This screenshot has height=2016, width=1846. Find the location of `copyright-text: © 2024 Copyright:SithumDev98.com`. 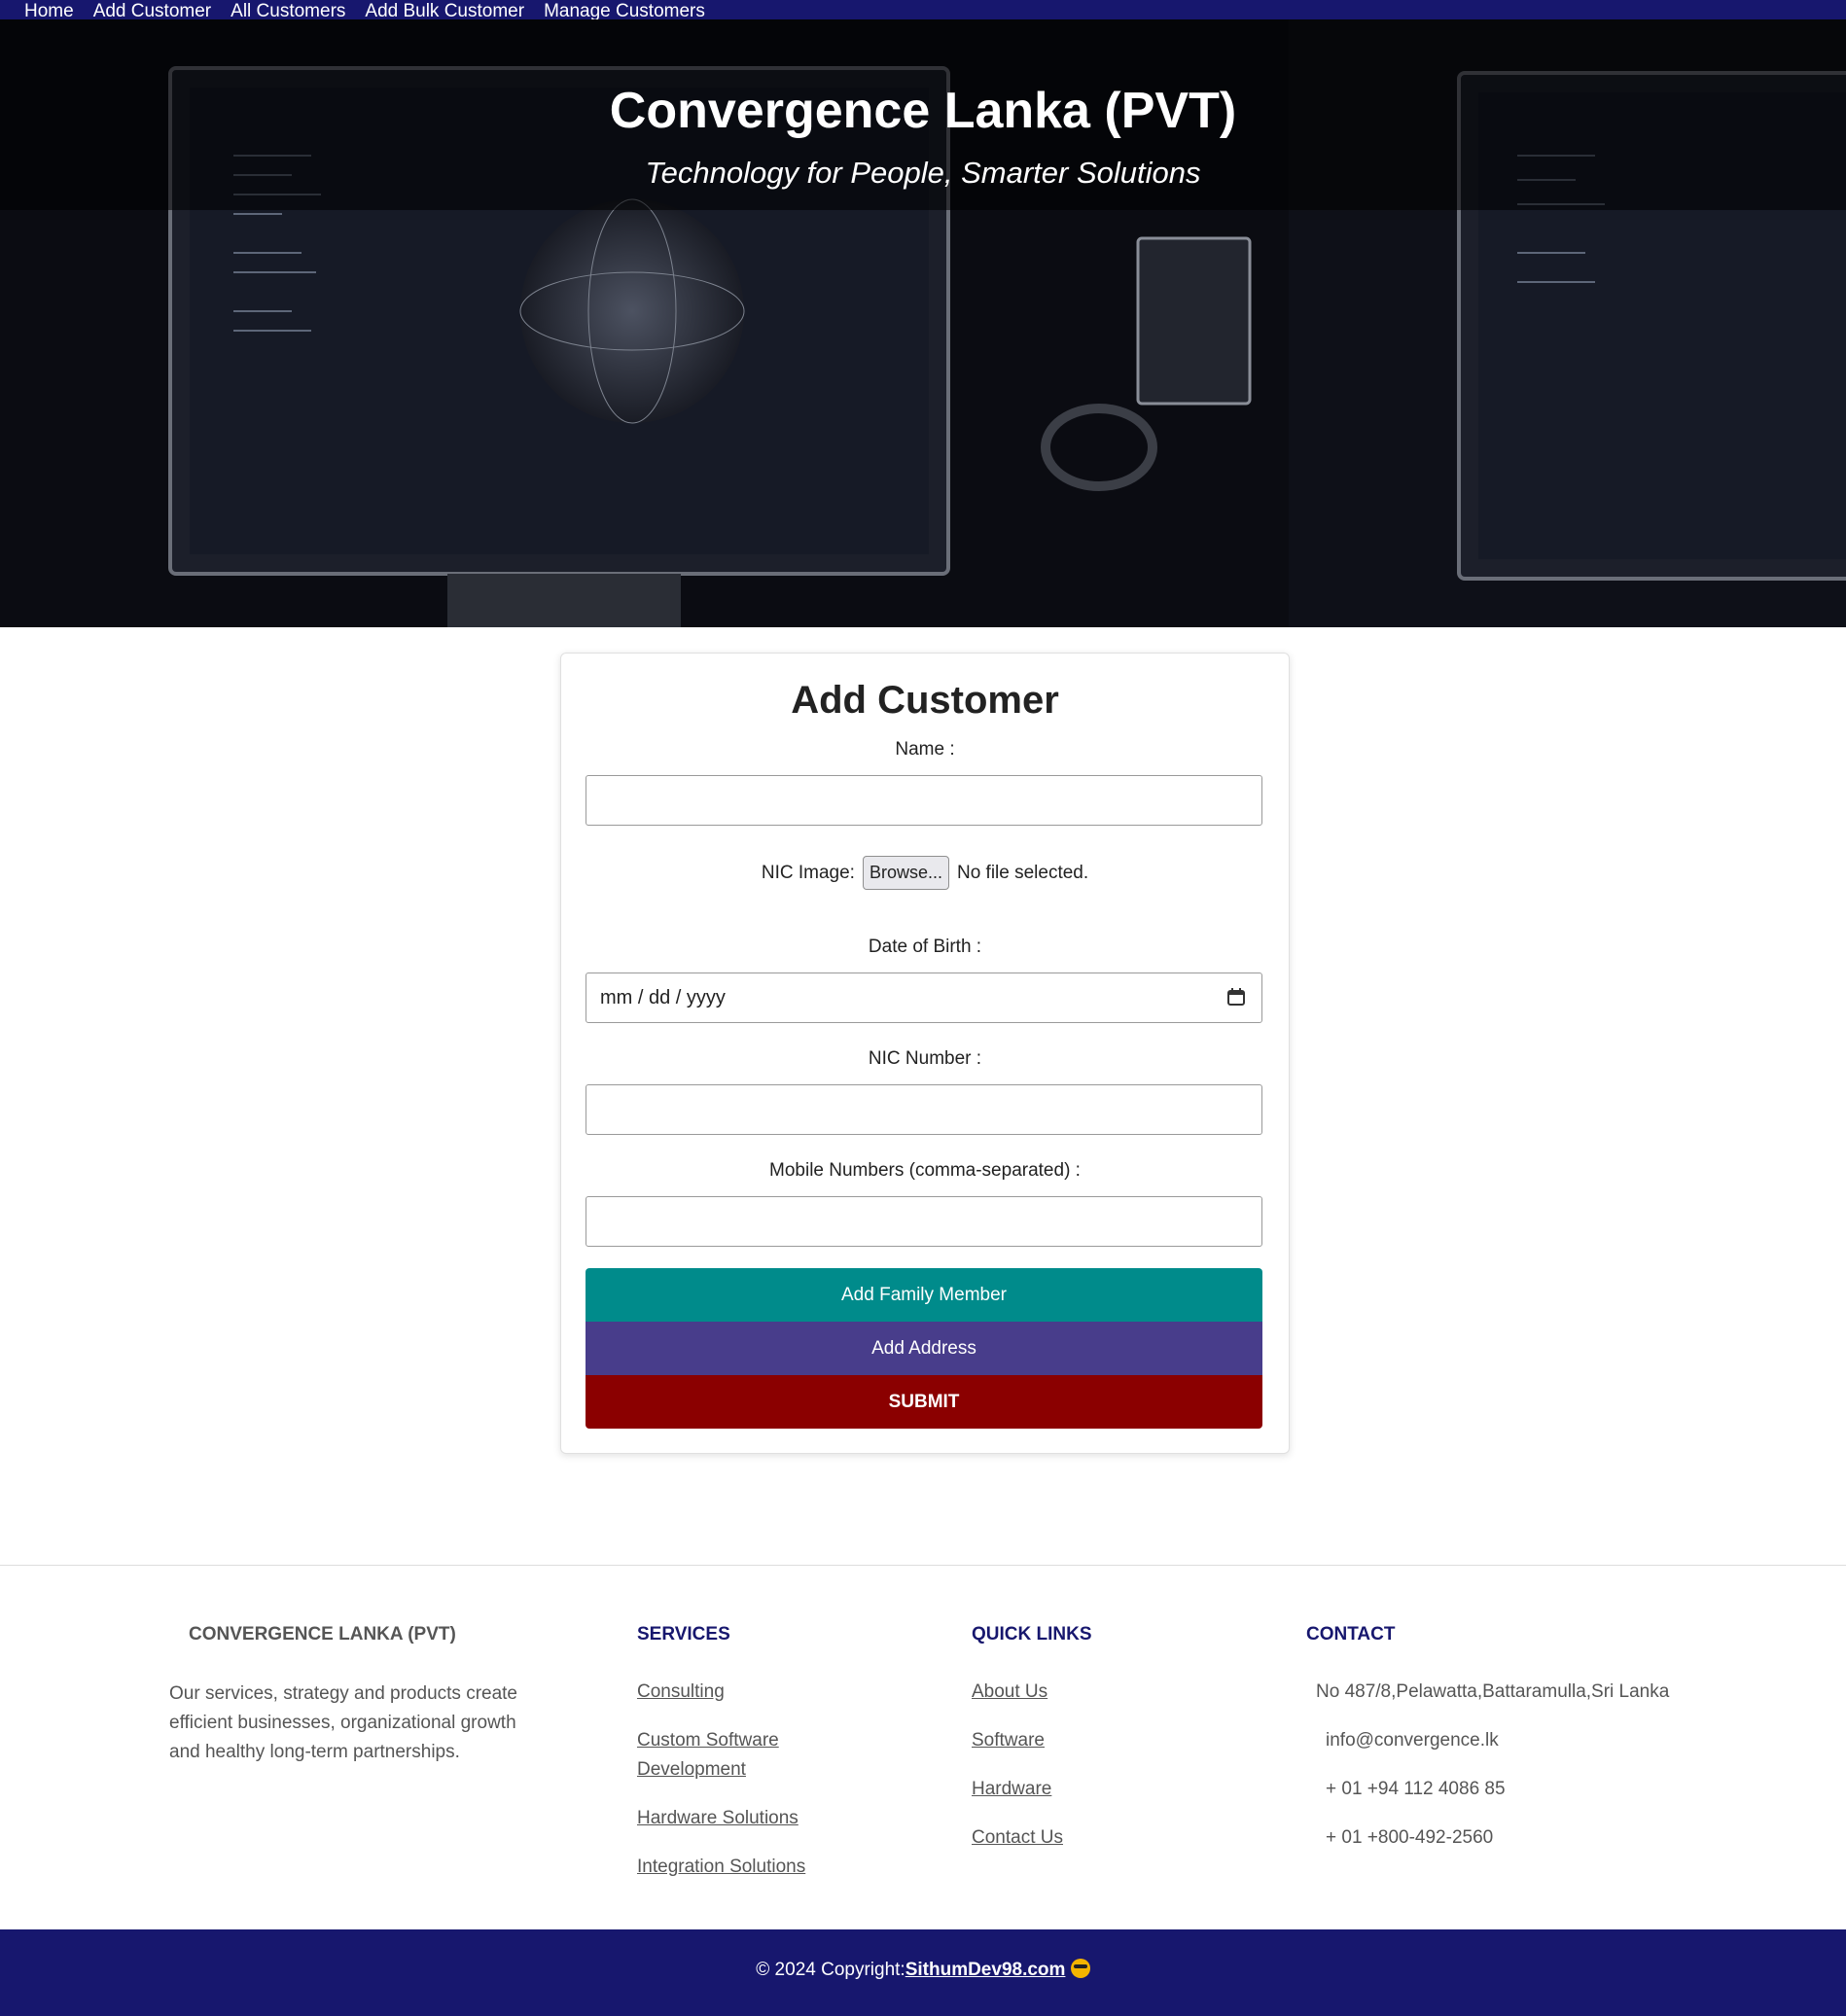

copyright-text: © 2024 Copyright:SithumDev98.com is located at coordinates (923, 1970).